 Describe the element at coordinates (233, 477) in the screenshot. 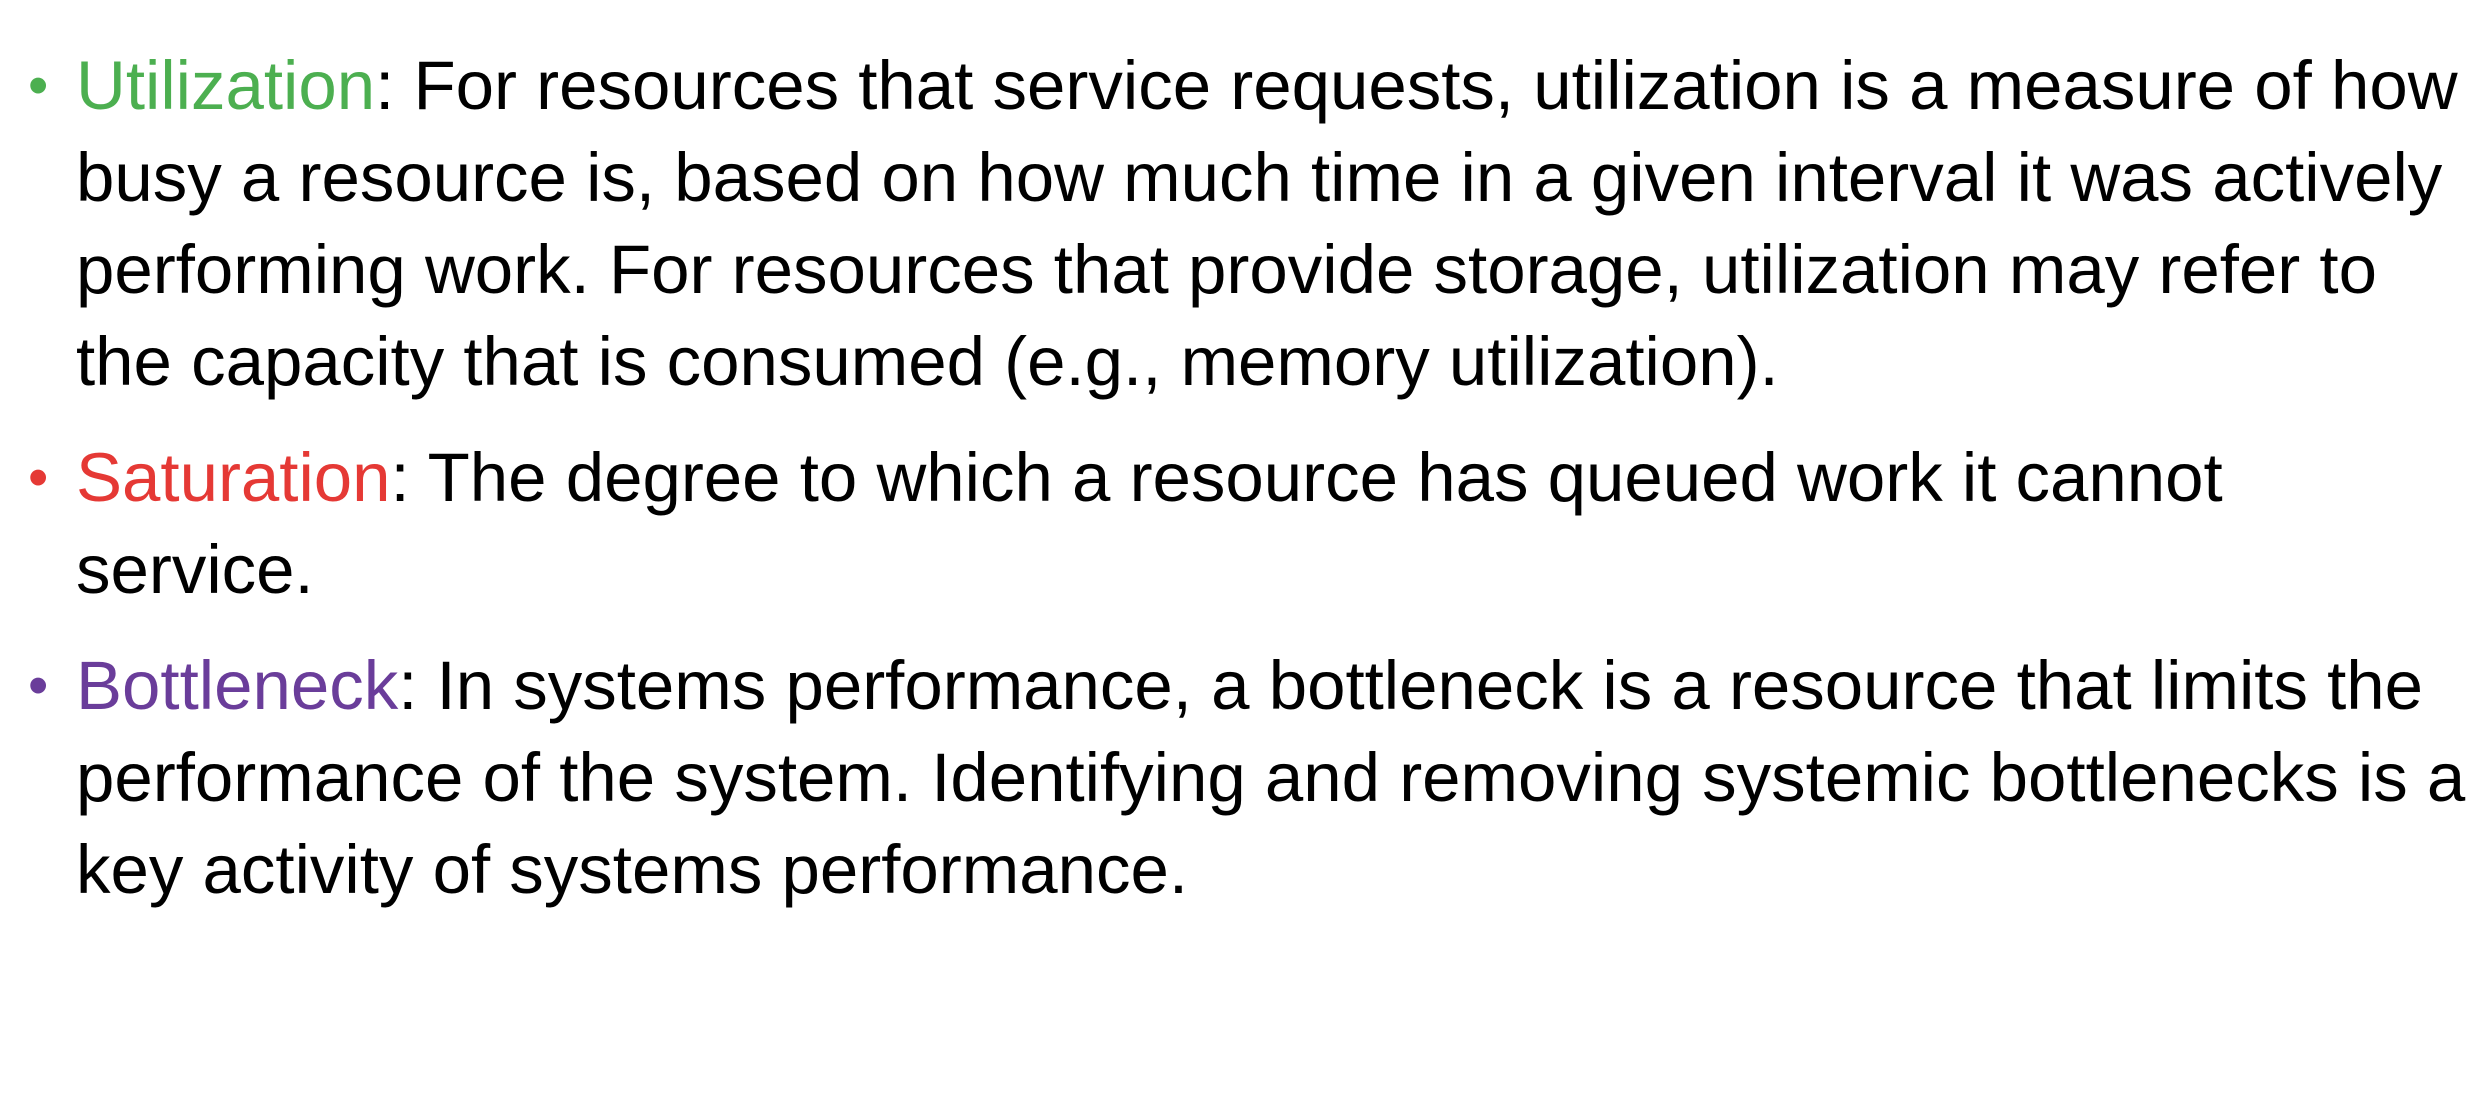

I see `term-saturation: Saturation` at that location.